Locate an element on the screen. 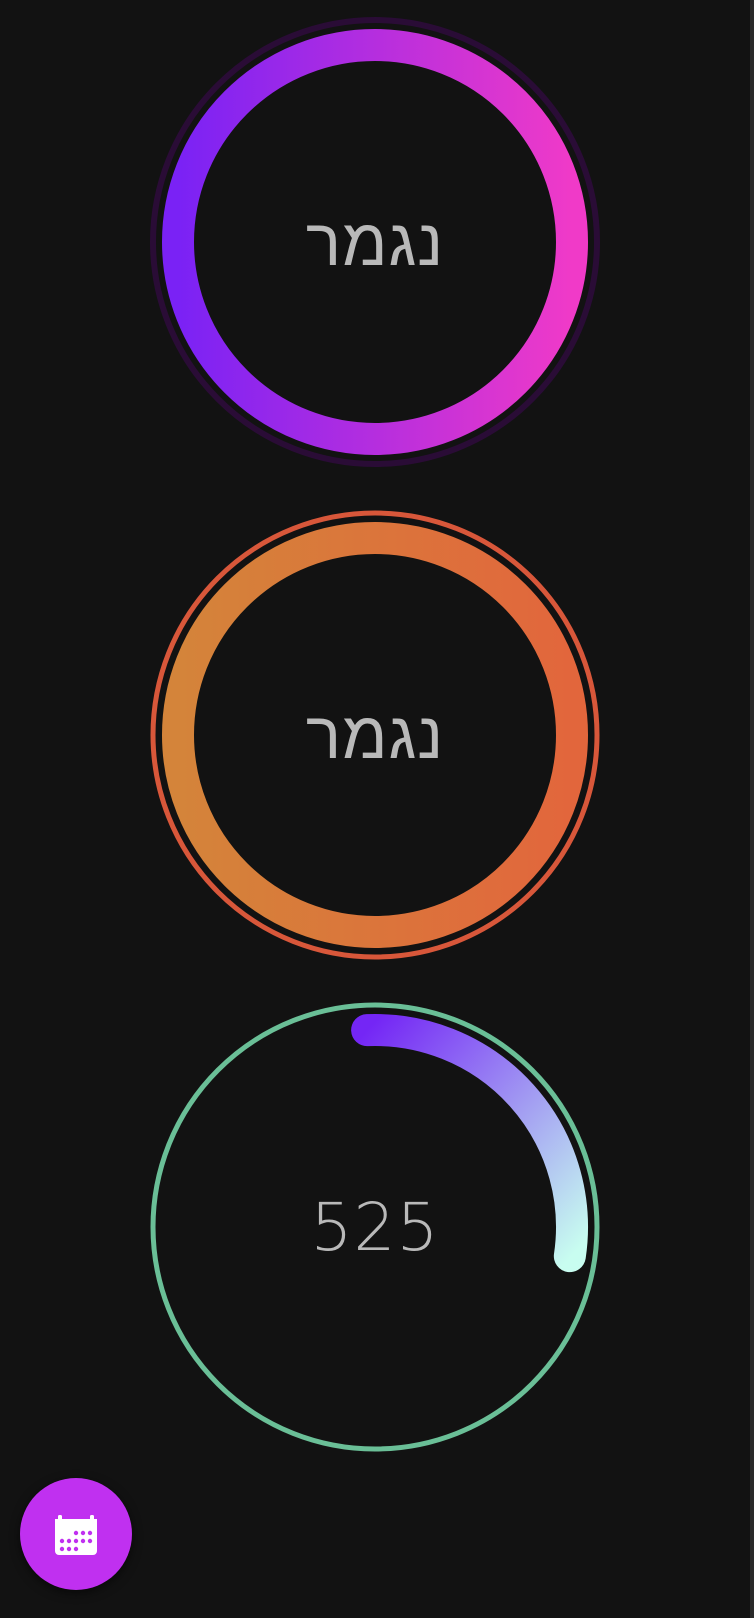  calendar-button is located at coordinates (76, 1534).